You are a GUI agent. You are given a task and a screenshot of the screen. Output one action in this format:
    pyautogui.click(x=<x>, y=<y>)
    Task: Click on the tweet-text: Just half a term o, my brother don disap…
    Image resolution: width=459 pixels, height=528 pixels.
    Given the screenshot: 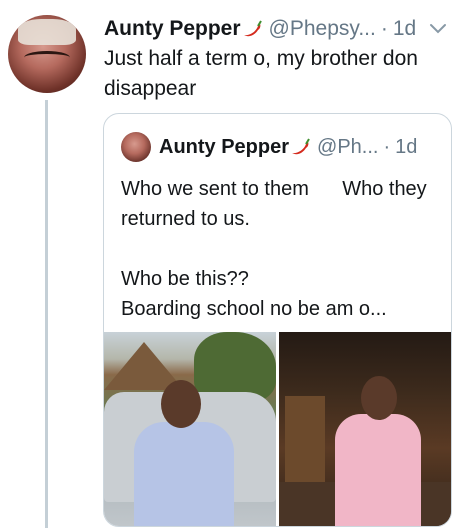 What is the action you would take?
    pyautogui.click(x=261, y=73)
    